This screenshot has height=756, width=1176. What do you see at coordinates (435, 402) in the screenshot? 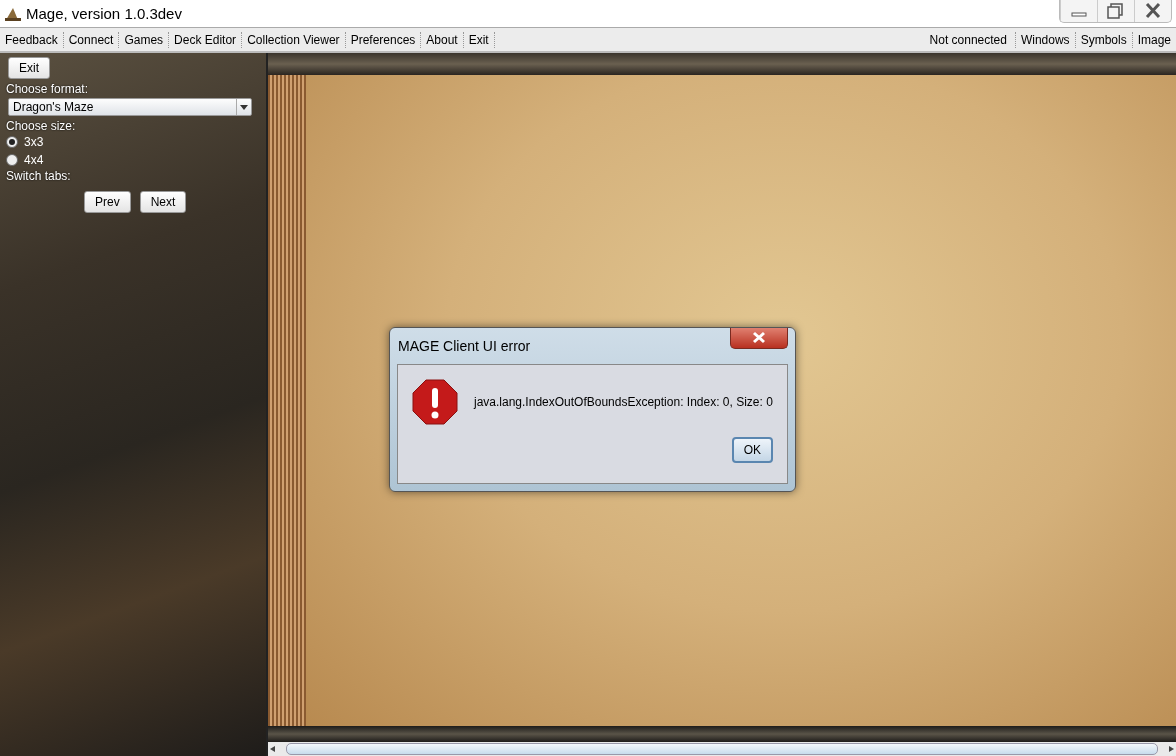
I see `error-icon` at bounding box center [435, 402].